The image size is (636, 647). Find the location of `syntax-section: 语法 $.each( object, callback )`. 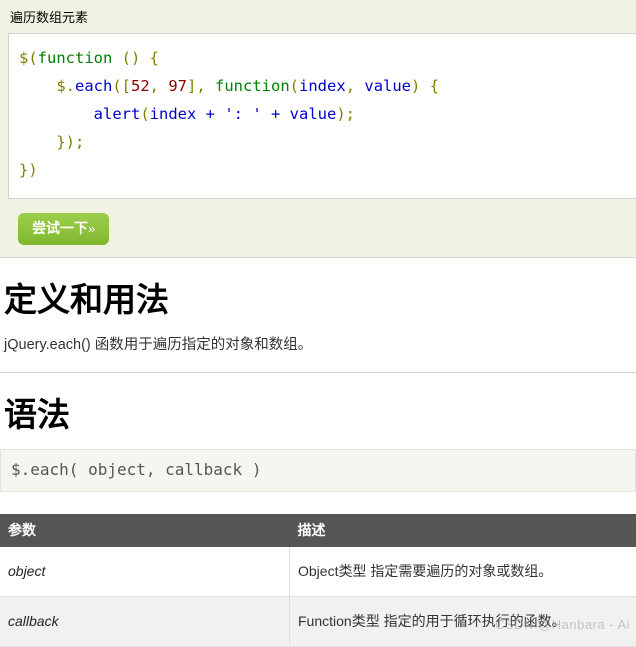

syntax-section: 语法 $.each( object, callback ) is located at coordinates (318, 443).